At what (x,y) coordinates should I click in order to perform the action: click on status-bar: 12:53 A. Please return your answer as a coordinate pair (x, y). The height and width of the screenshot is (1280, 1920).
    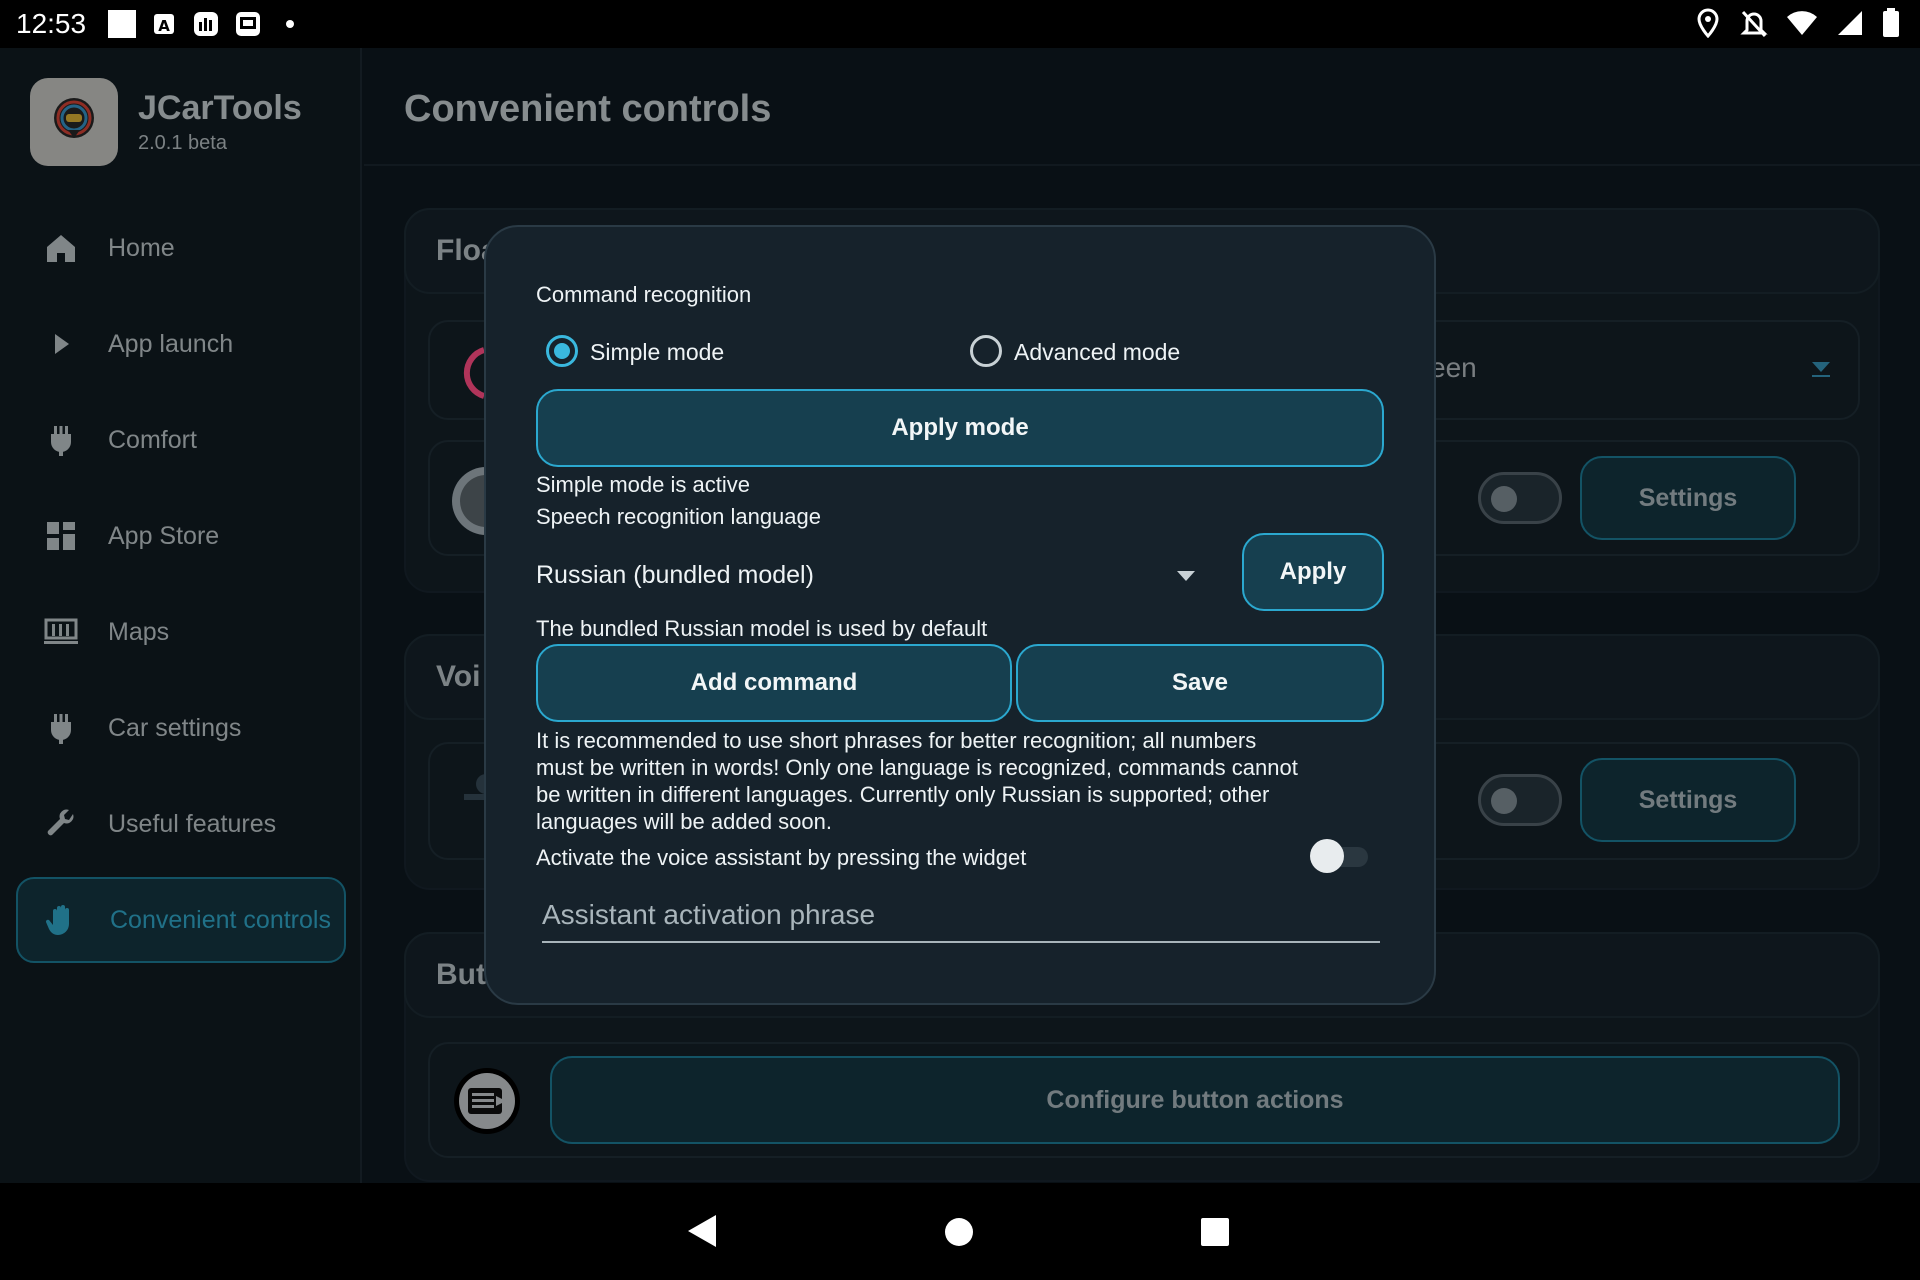
    Looking at the image, I should click on (960, 24).